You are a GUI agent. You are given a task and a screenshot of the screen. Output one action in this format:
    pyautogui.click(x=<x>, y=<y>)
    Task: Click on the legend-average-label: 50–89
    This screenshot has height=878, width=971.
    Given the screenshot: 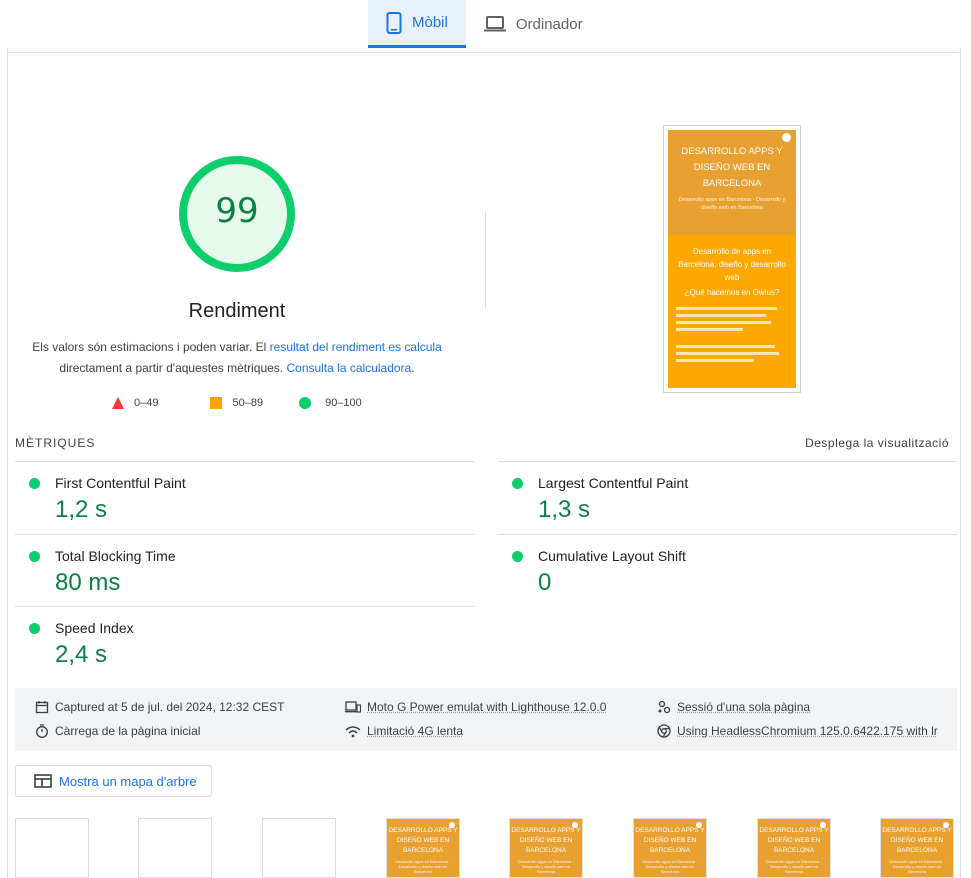 What is the action you would take?
    pyautogui.click(x=247, y=403)
    